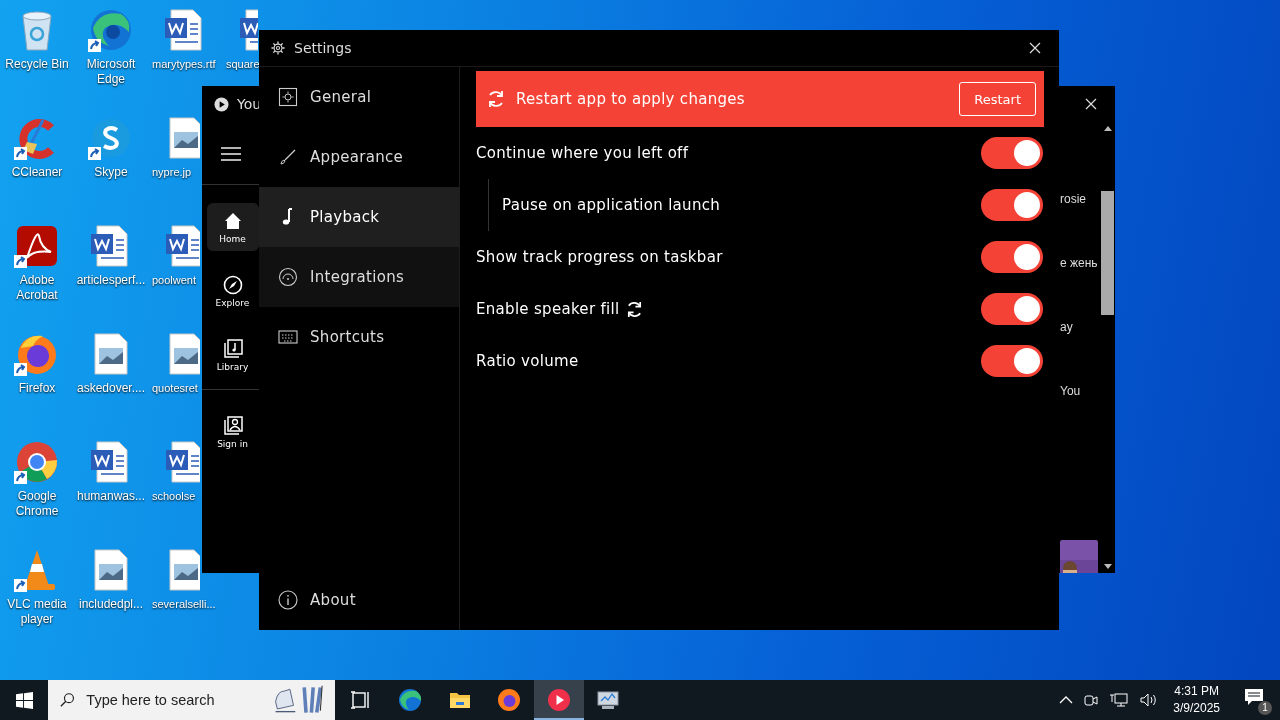 Image resolution: width=1280 pixels, height=720 pixels. I want to click on radar-icon, so click(288, 277).